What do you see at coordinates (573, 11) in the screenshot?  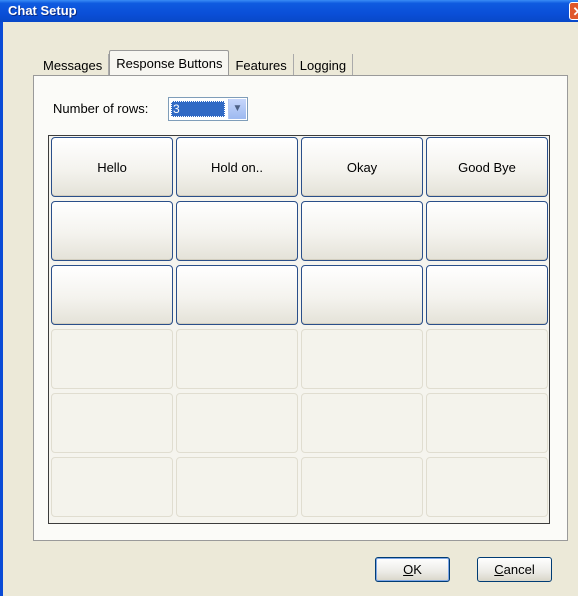 I see `close-icon: ✕` at bounding box center [573, 11].